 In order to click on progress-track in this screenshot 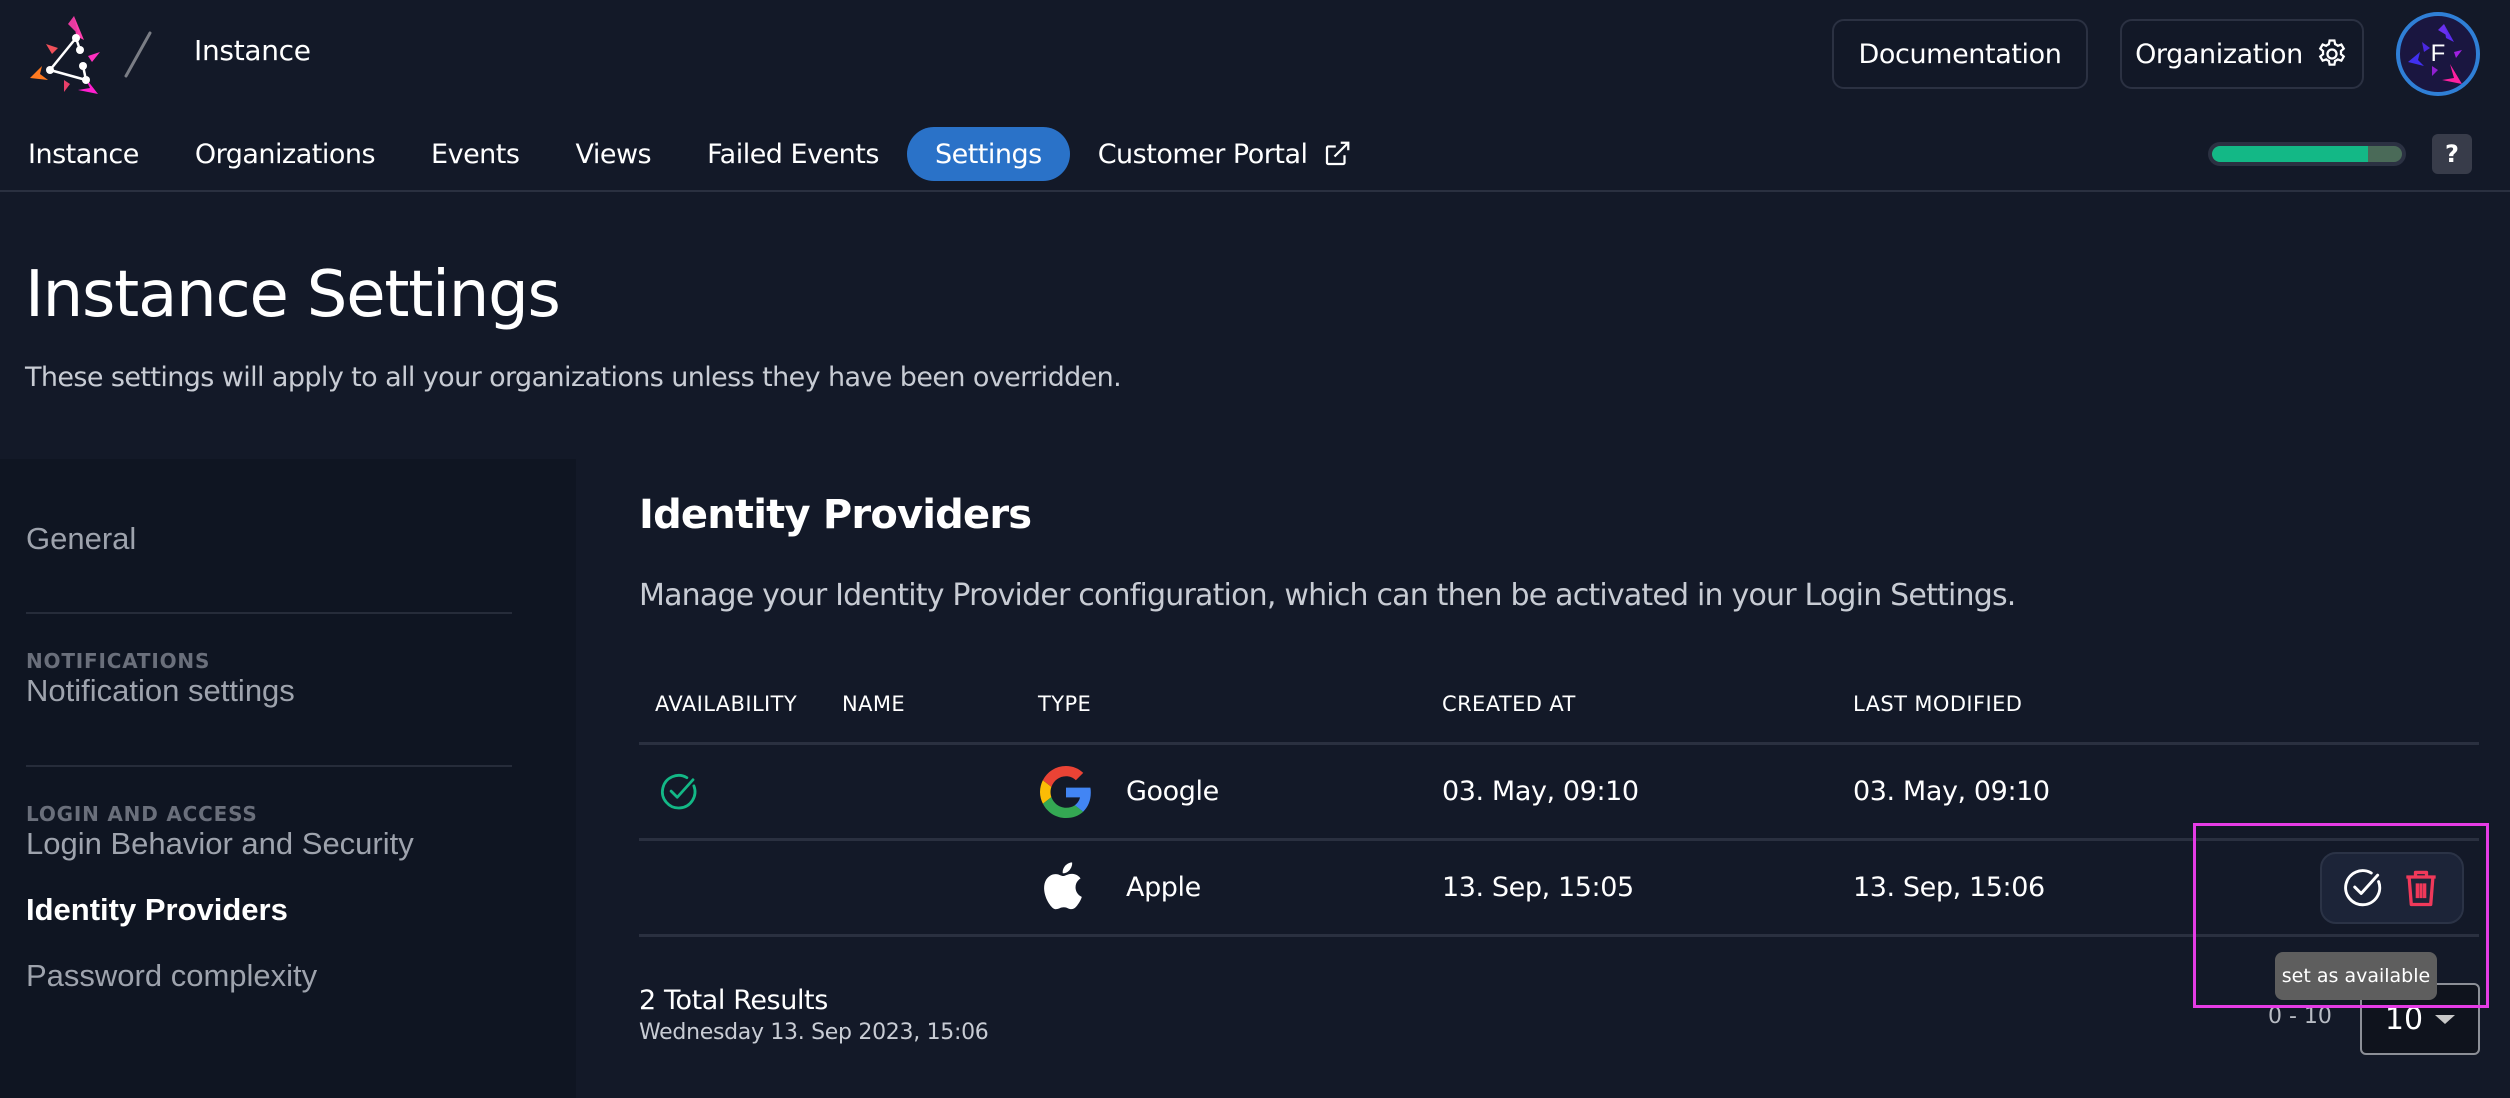, I will do `click(2307, 154)`.